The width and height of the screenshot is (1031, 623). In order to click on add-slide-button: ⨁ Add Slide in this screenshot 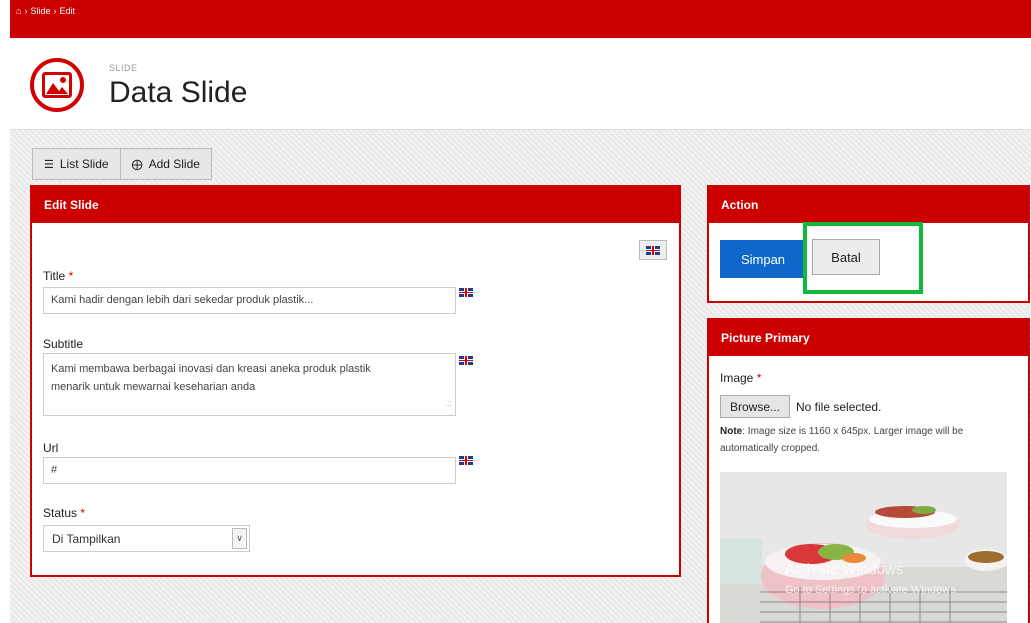, I will do `click(166, 164)`.